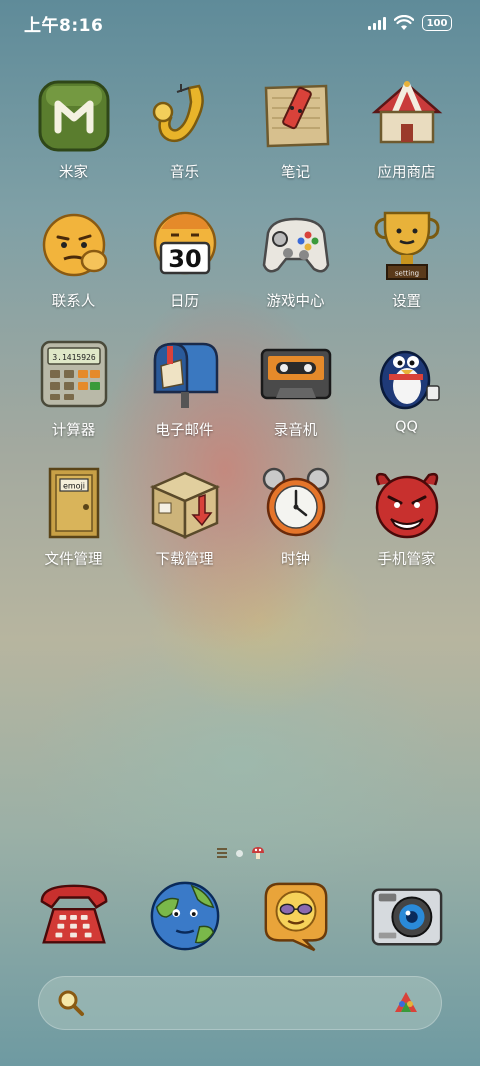 The image size is (480, 1066). Describe the element at coordinates (406, 173) in the screenshot. I see `app-label: 应用商店` at that location.